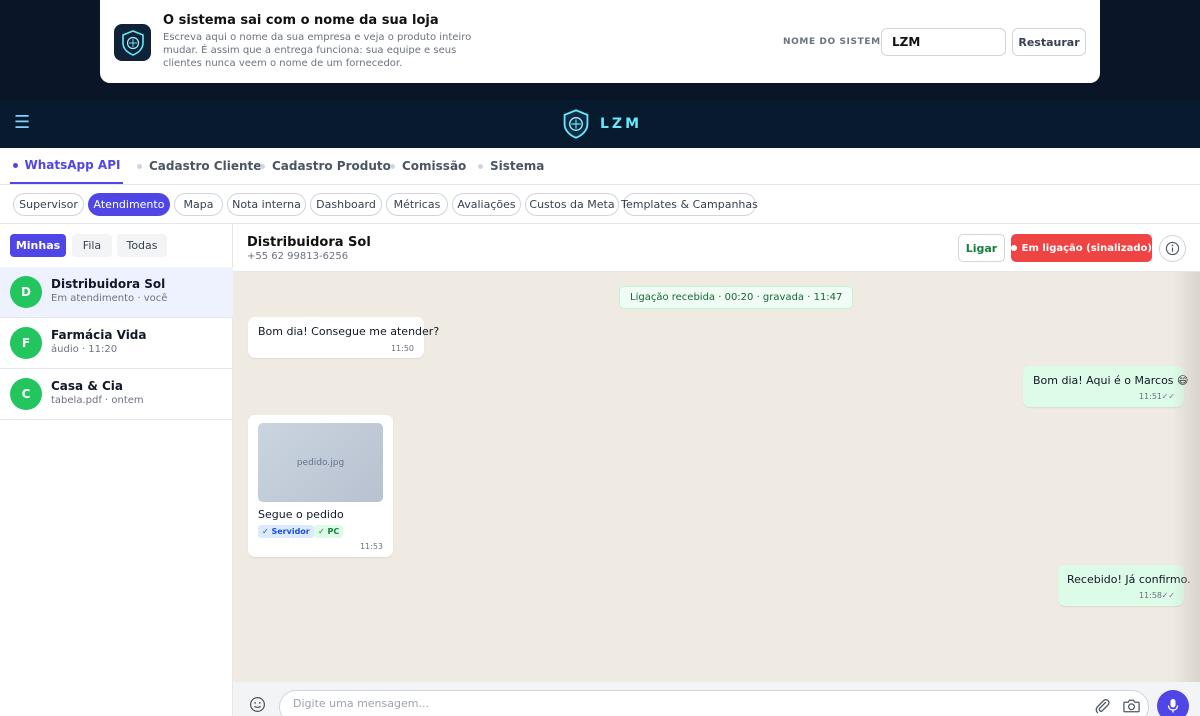 The height and width of the screenshot is (716, 1200). I want to click on tab-label: Cadastro Produto, so click(331, 166).